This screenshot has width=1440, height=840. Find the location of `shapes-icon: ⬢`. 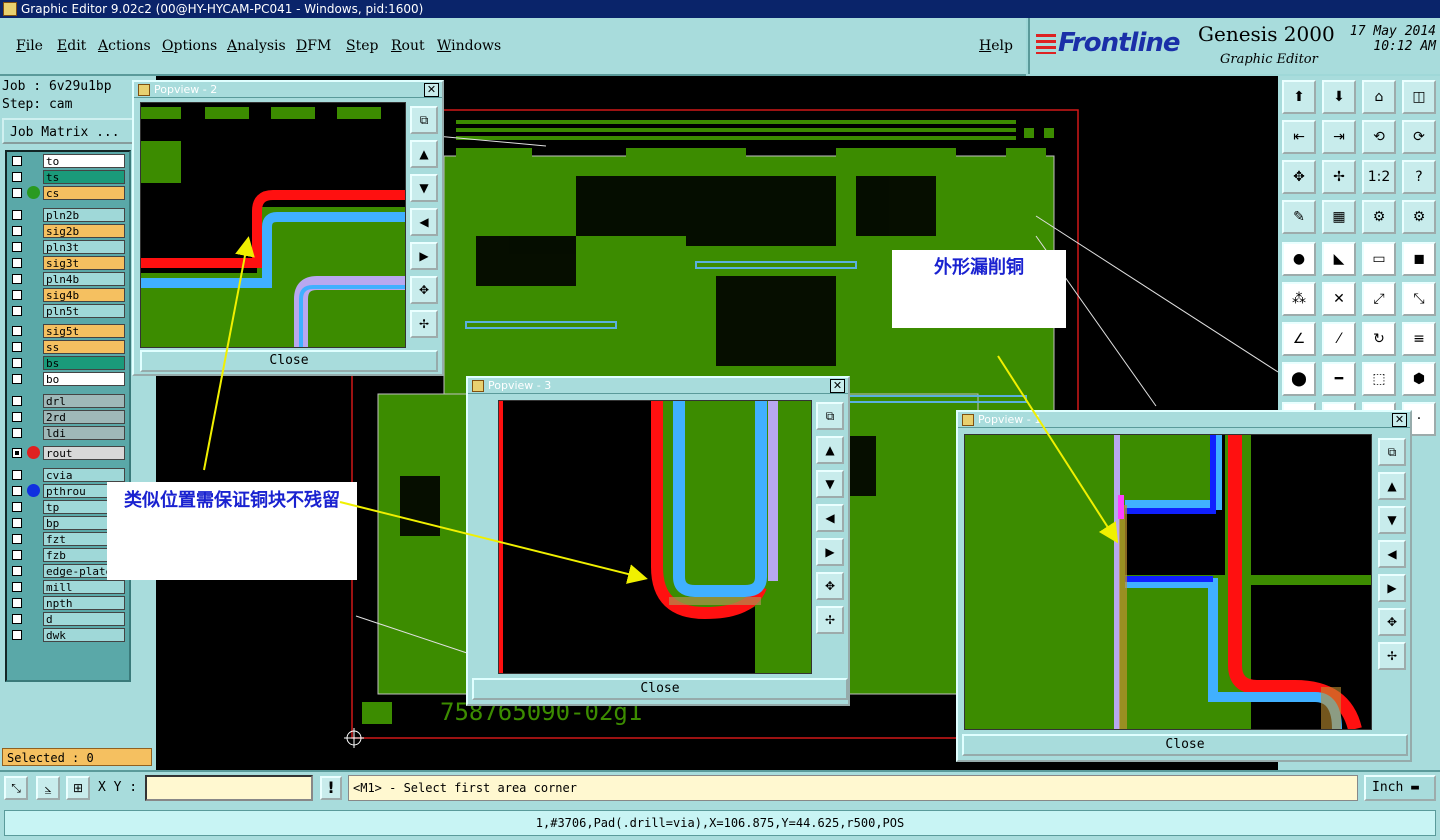

shapes-icon: ⬢ is located at coordinates (1419, 379).